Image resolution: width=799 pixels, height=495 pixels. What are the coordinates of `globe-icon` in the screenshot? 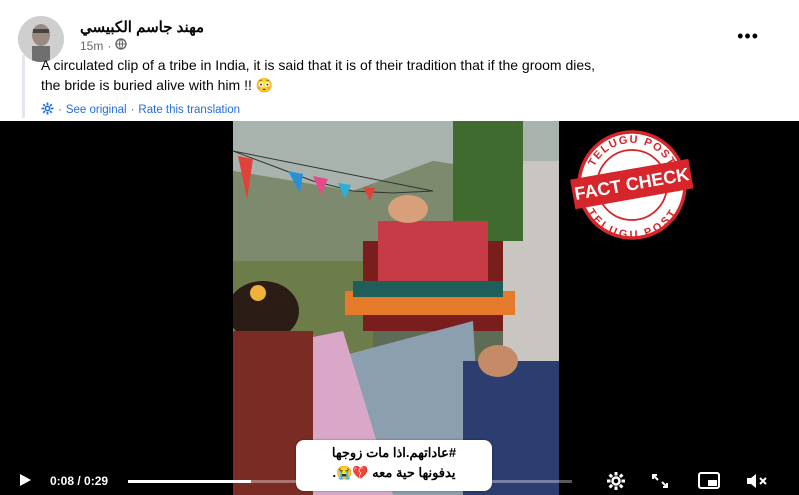 It's located at (121, 45).